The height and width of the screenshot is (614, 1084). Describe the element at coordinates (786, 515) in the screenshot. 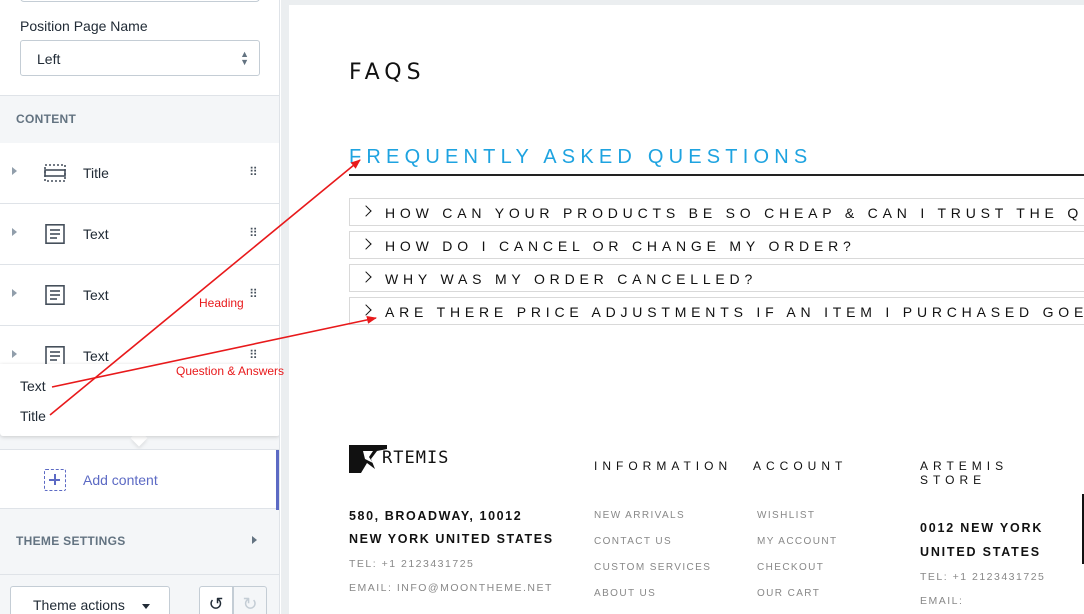

I see `footer-link: WISHLIST` at that location.